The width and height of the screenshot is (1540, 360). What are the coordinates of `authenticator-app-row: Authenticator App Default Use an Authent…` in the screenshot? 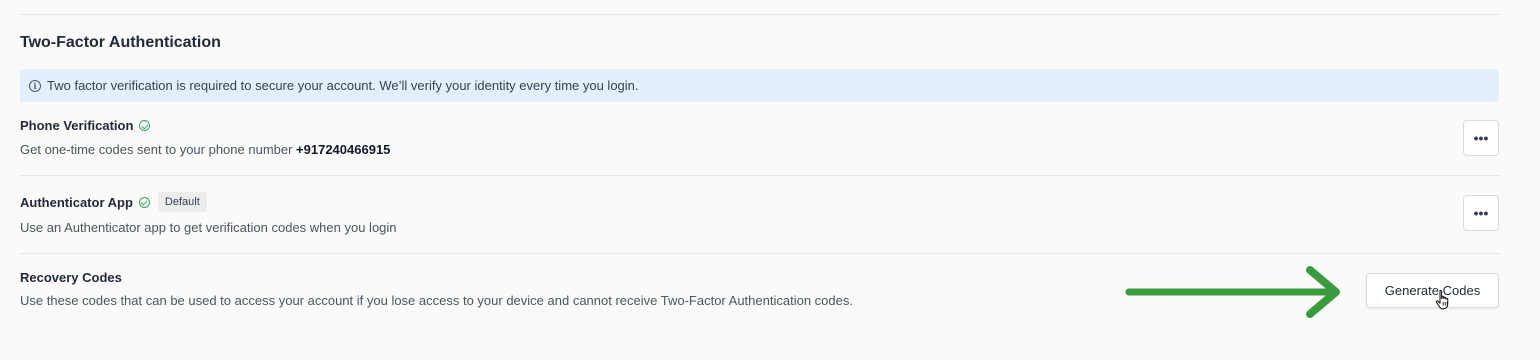 It's located at (760, 213).